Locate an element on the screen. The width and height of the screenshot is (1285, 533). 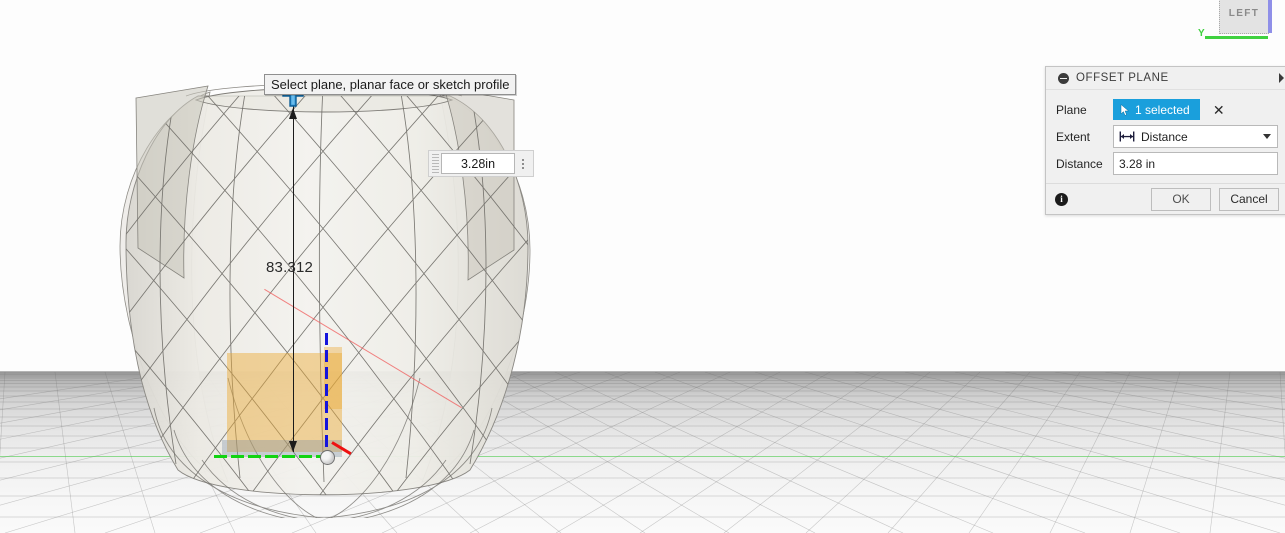
info-icon: i is located at coordinates (1061, 199).